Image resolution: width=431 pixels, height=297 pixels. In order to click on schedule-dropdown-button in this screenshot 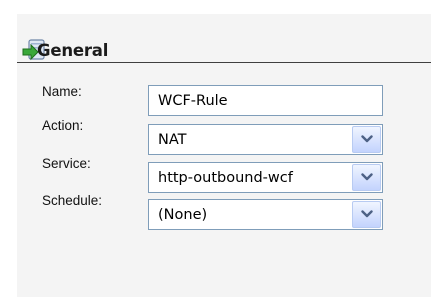, I will do `click(366, 214)`.